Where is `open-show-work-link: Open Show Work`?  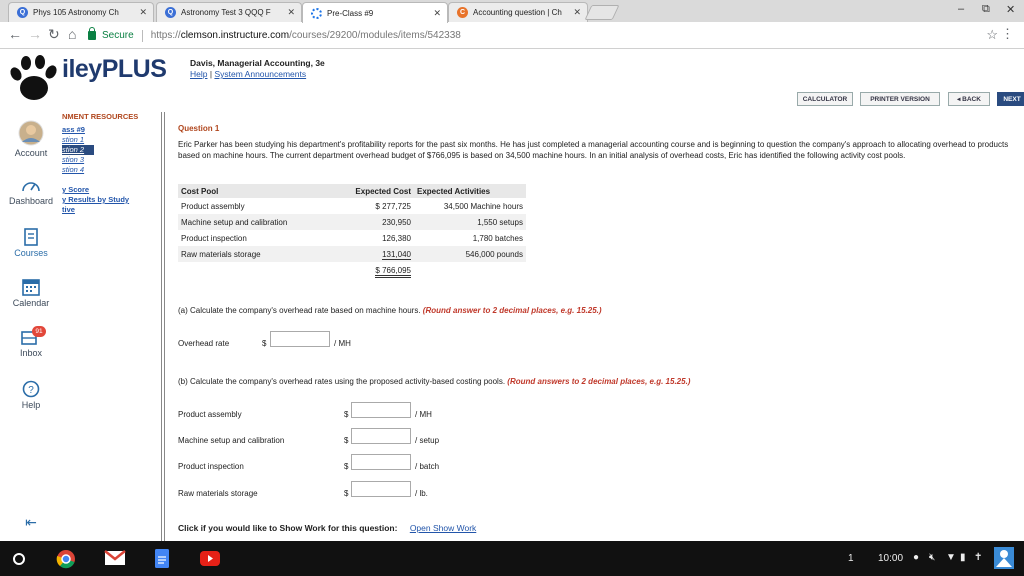
open-show-work-link: Open Show Work is located at coordinates (443, 528).